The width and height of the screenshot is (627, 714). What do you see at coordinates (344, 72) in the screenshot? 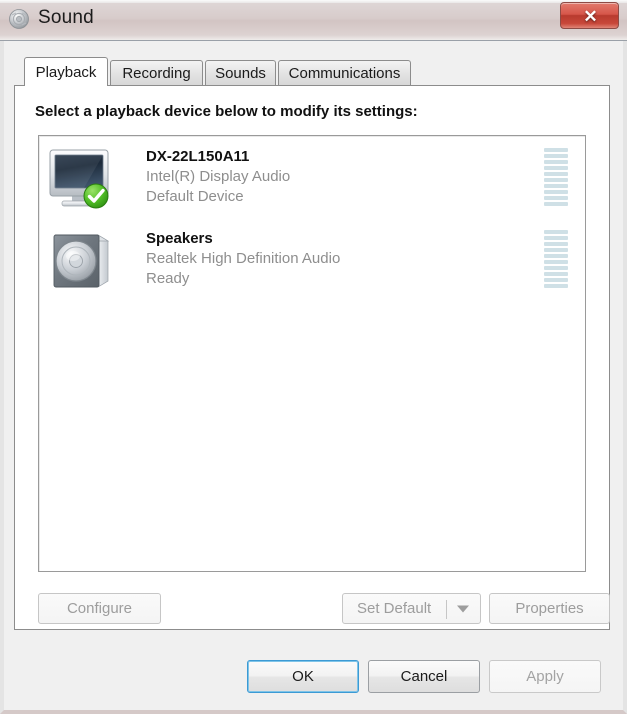
I see `tab-communications: Communications` at bounding box center [344, 72].